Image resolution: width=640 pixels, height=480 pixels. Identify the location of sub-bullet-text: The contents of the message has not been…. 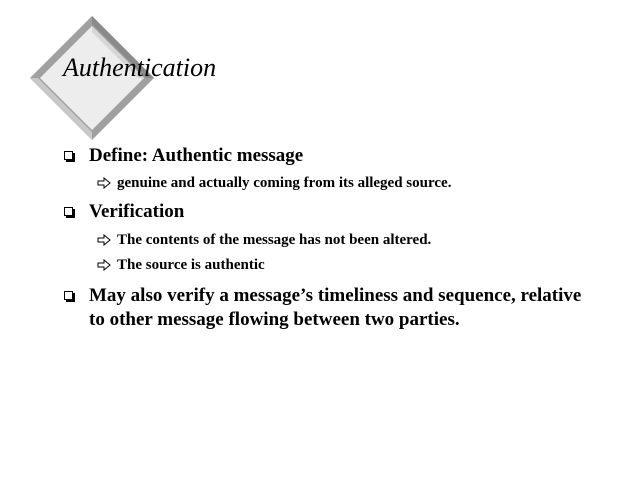
(274, 240).